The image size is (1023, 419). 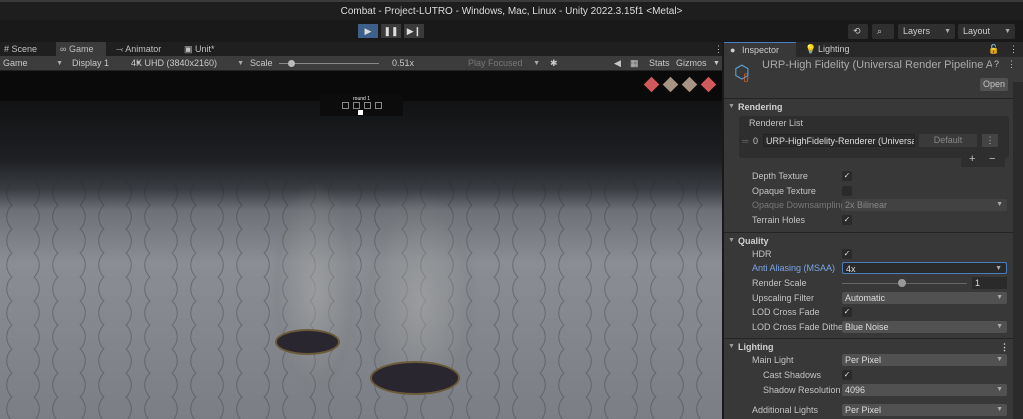 What do you see at coordinates (756, 141) in the screenshot?
I see `renderer-index: 0` at bounding box center [756, 141].